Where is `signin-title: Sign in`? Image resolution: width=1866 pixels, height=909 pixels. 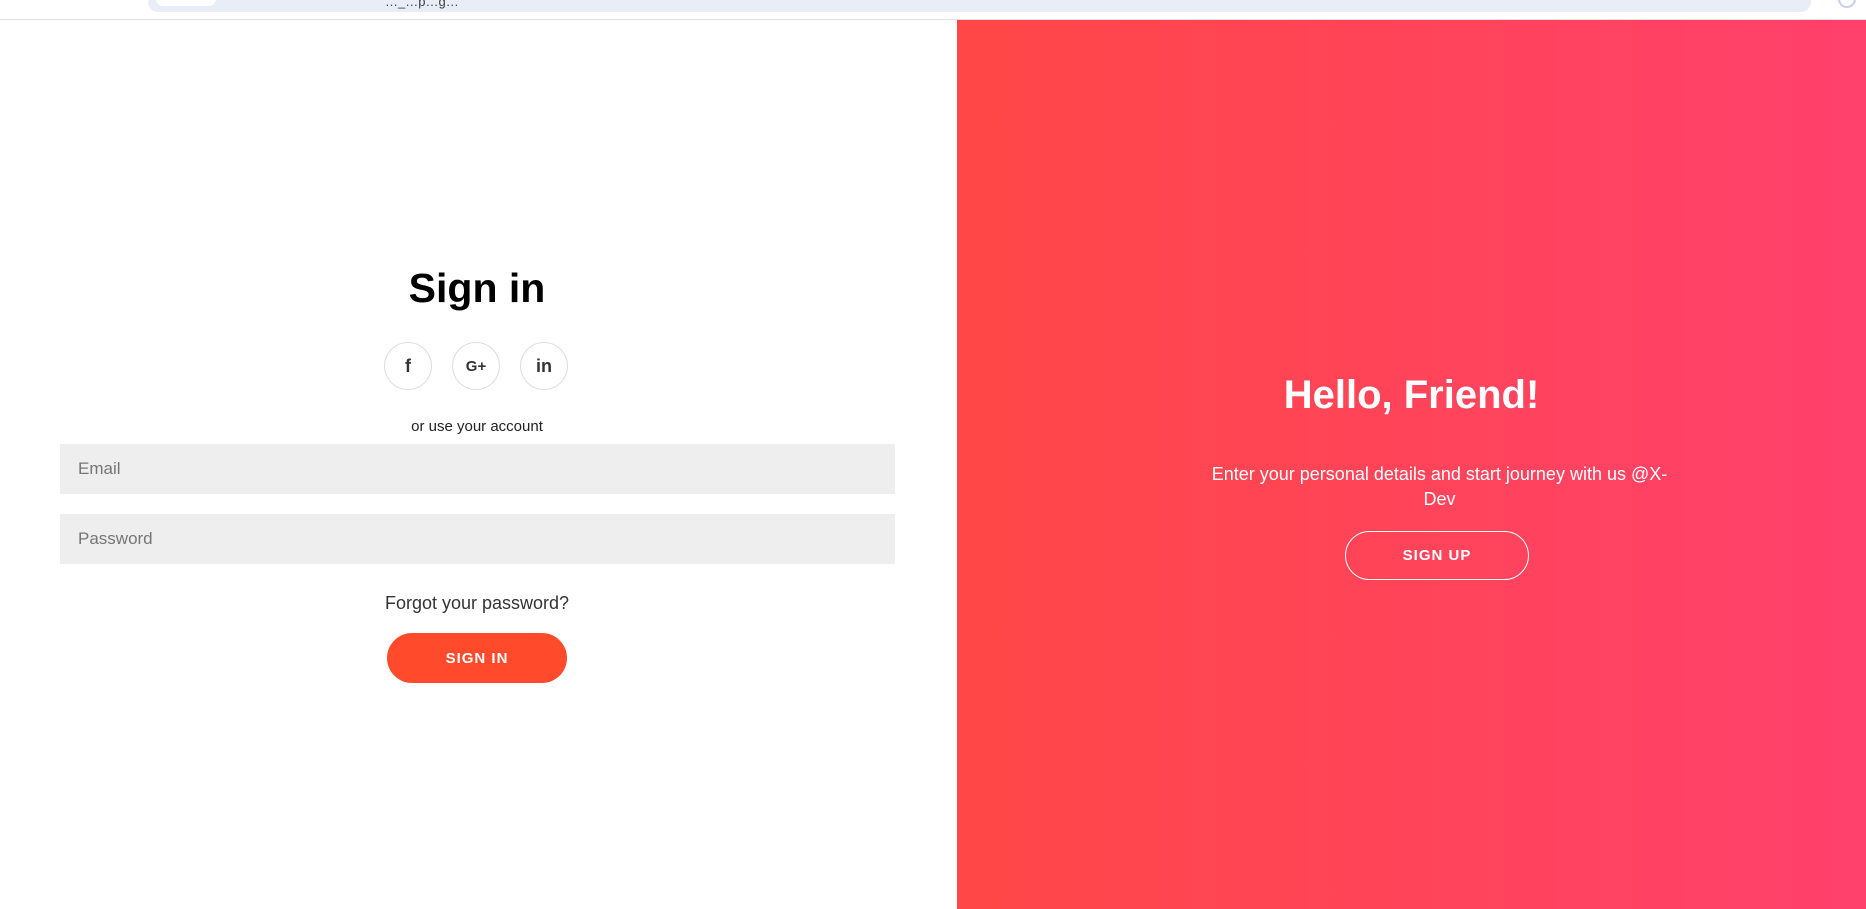 signin-title: Sign in is located at coordinates (477, 288).